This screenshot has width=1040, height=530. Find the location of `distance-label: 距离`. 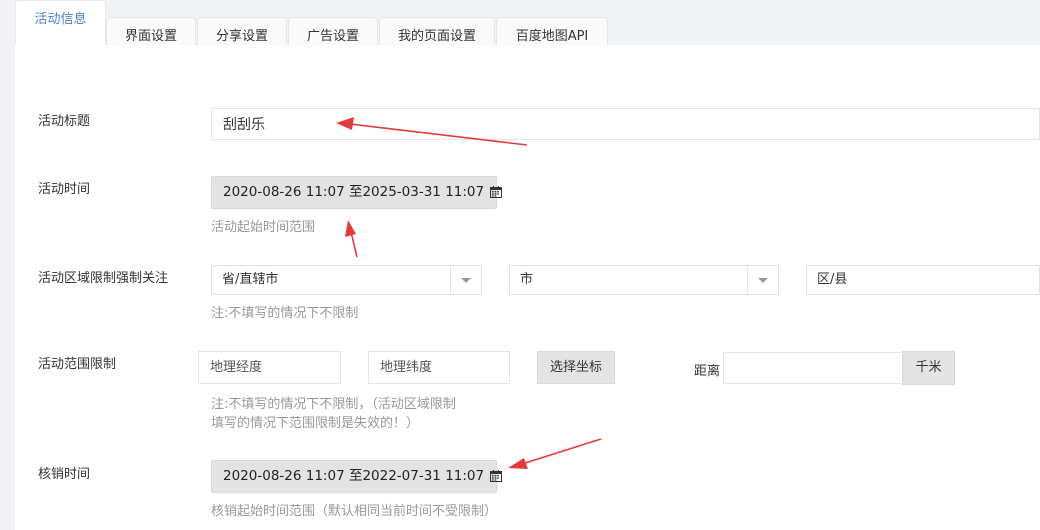

distance-label: 距离 is located at coordinates (707, 371).